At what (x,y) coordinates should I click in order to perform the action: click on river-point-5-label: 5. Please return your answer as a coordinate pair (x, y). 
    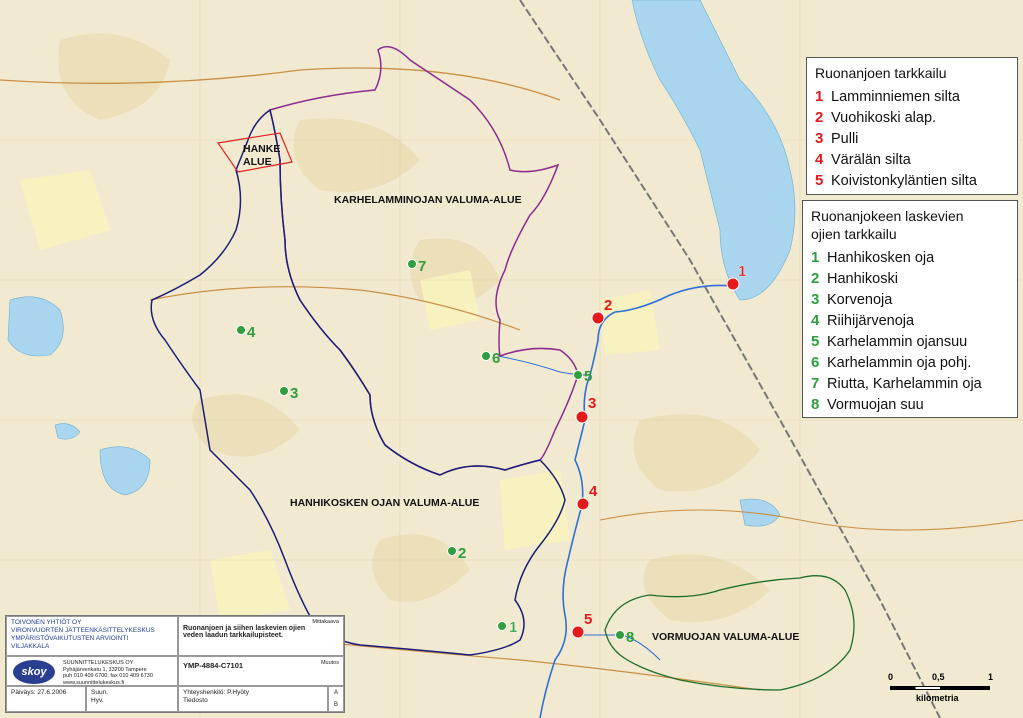
    Looking at the image, I should click on (588, 619).